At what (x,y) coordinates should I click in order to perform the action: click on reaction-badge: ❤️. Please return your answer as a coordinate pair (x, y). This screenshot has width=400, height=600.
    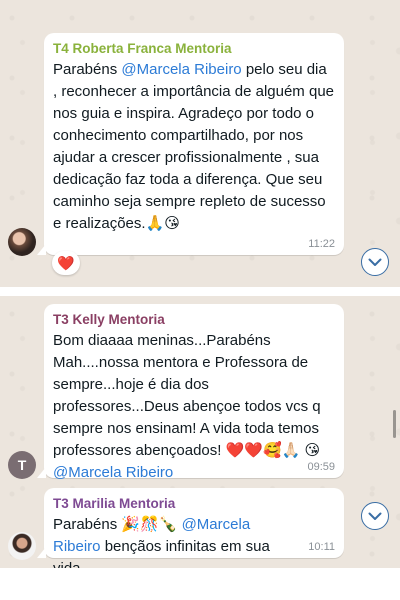
    Looking at the image, I should click on (66, 263).